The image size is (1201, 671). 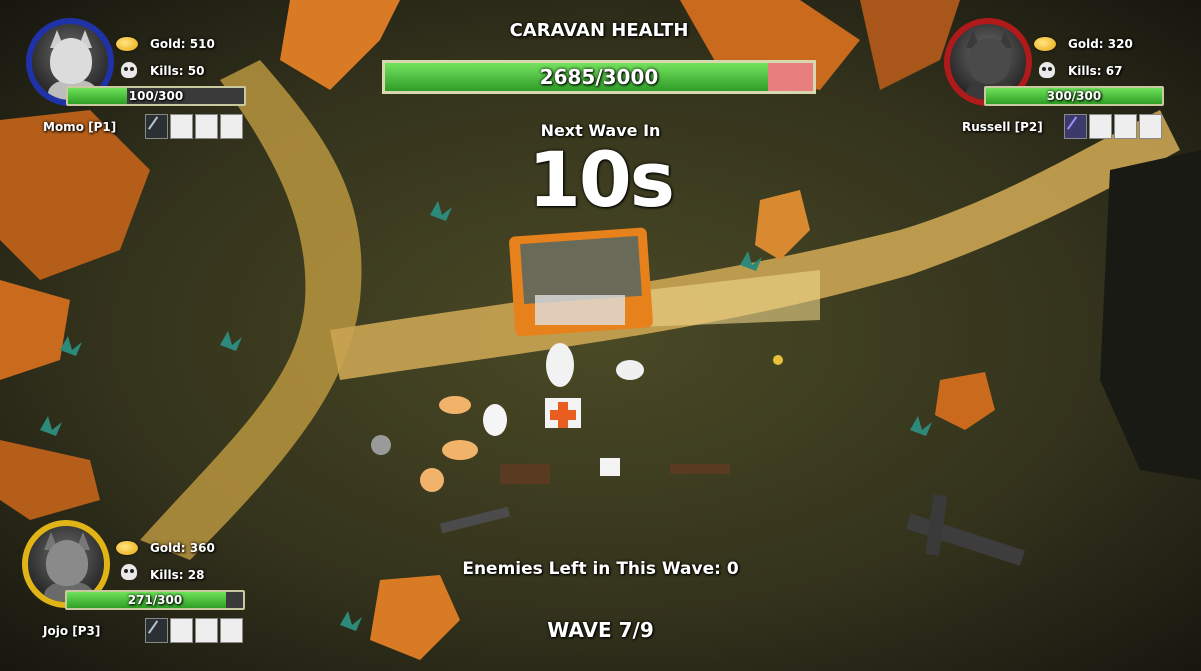 I want to click on kills-count: Kills: 28, so click(x=177, y=575).